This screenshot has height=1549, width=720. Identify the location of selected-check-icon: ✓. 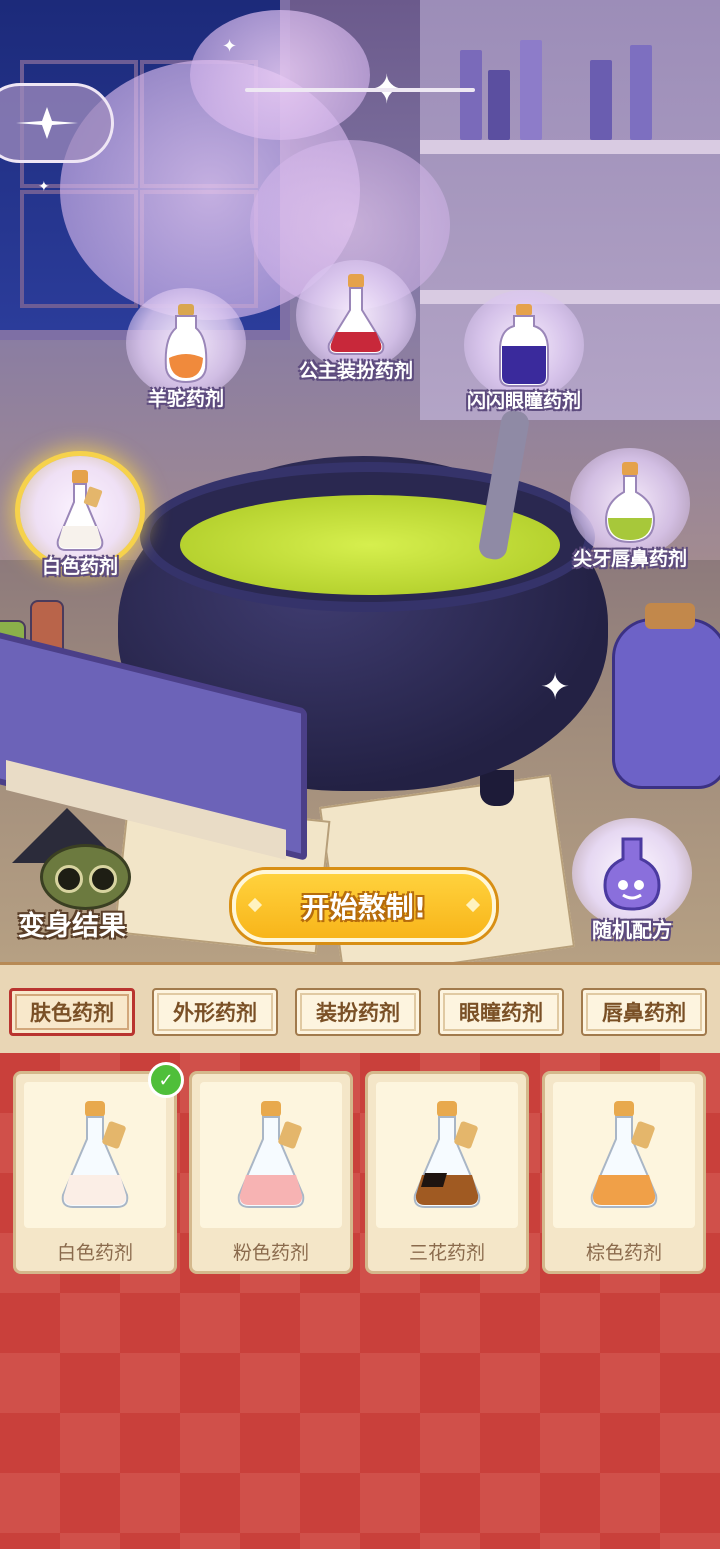
(166, 1080).